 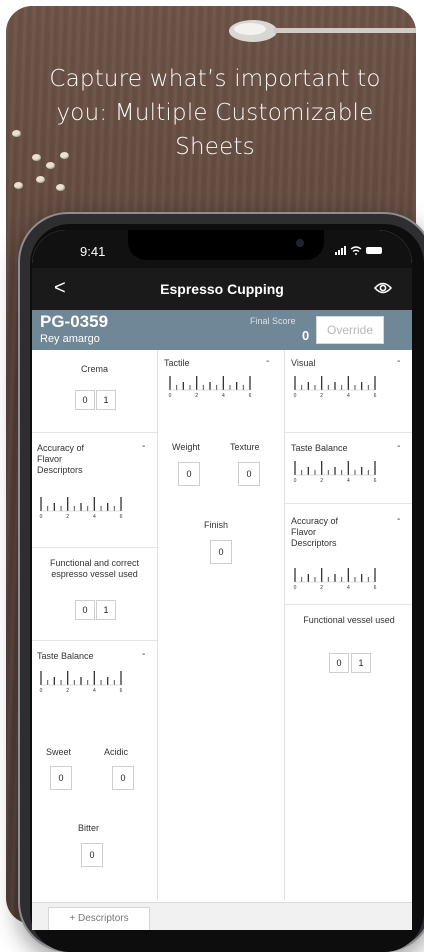 I want to click on vessel-card: Functional vessel used 0 1, so click(x=348, y=752).